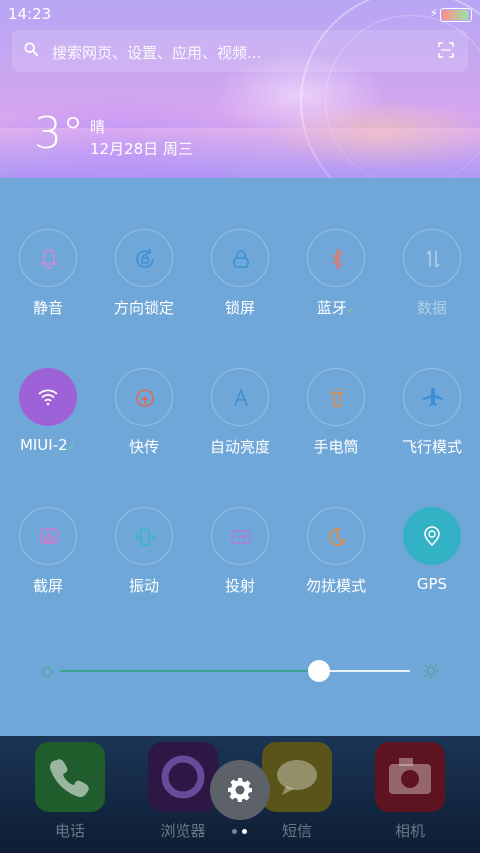 This screenshot has height=853, width=480. I want to click on toggle-label: 振动, so click(143, 586).